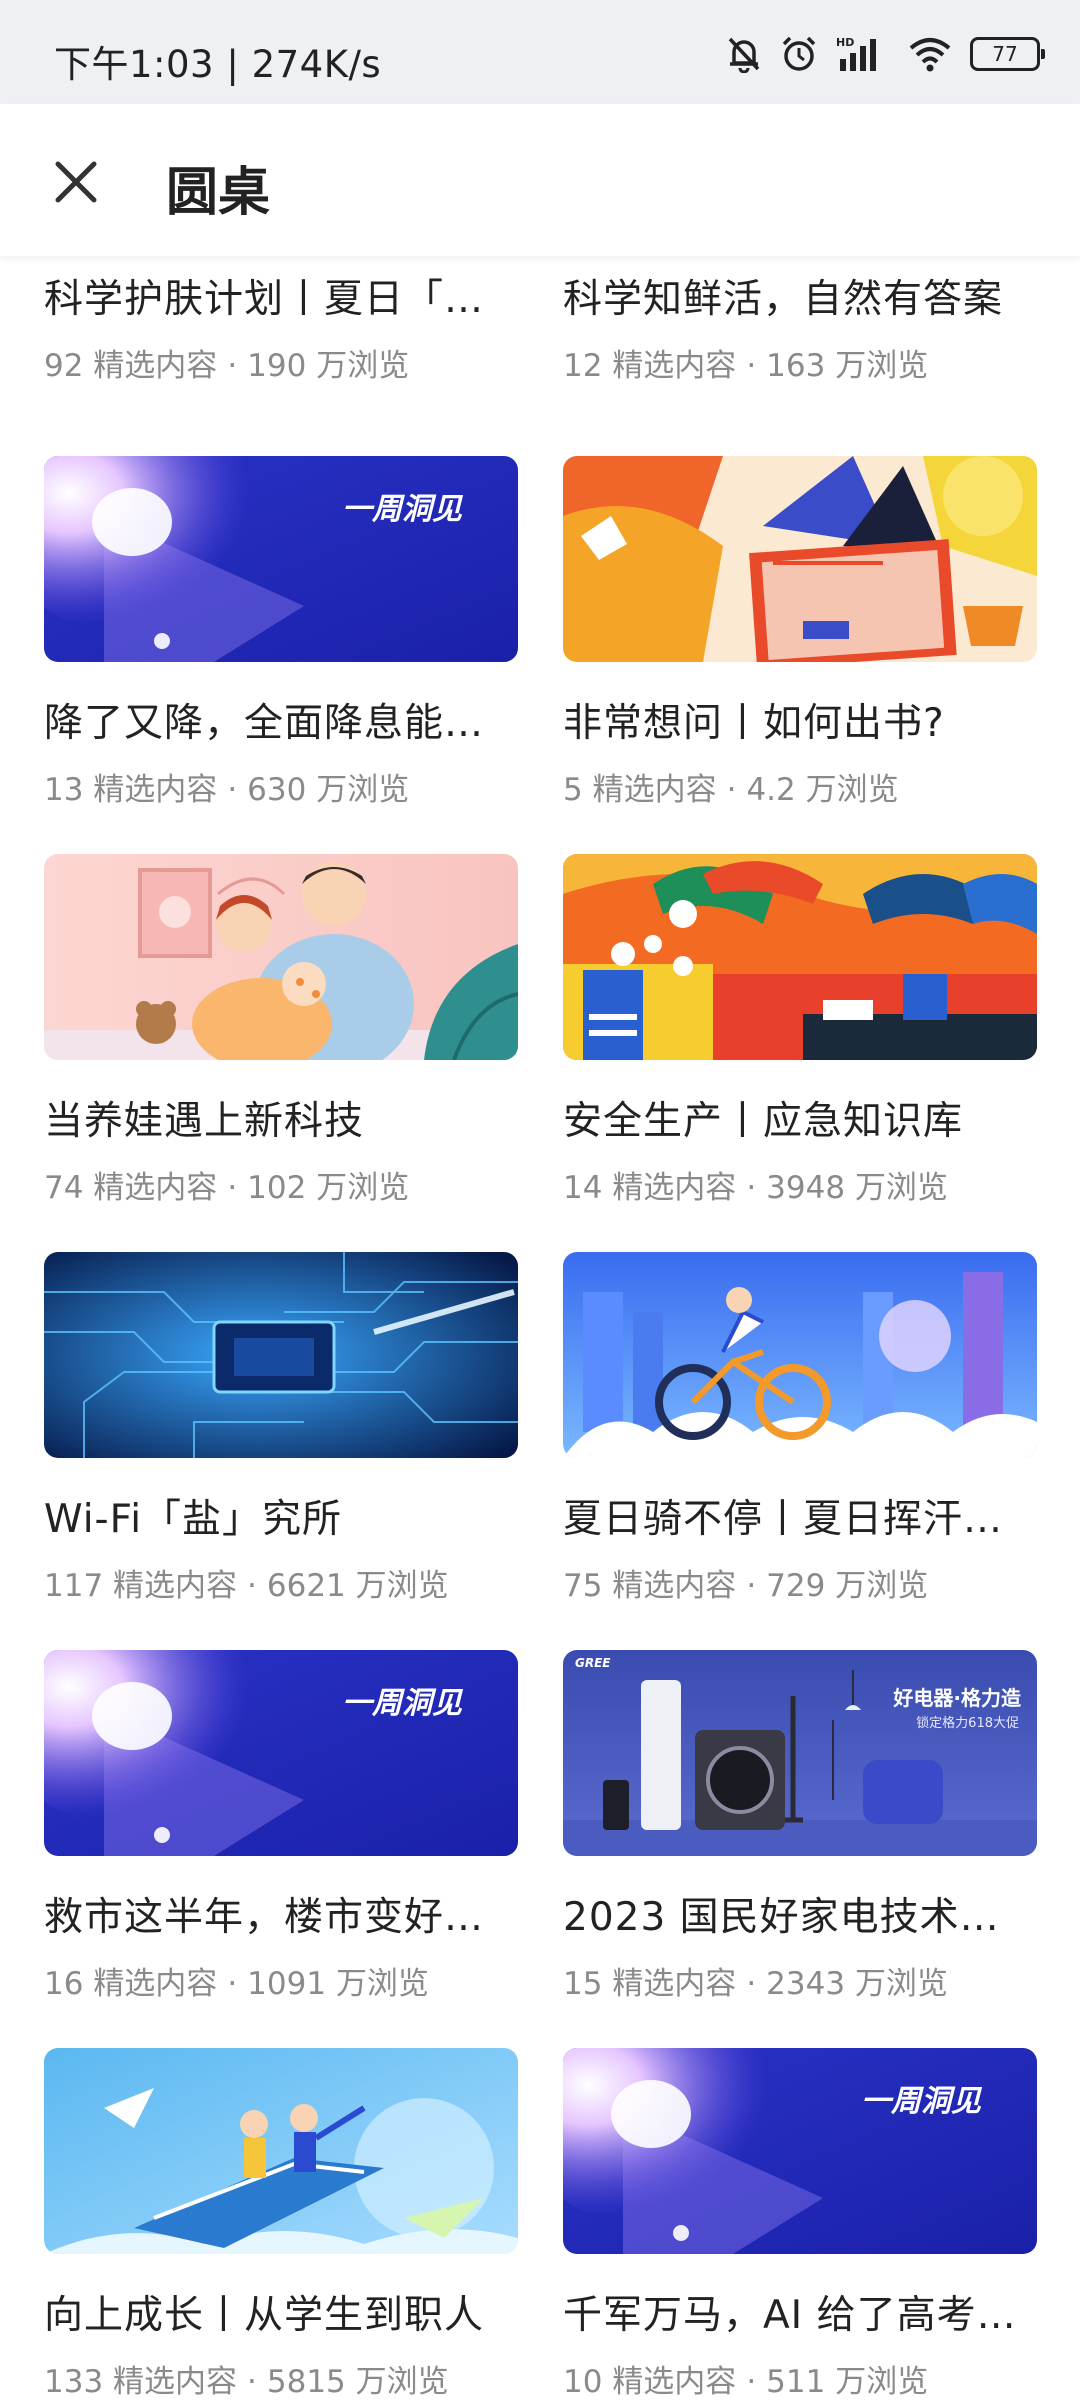 Image resolution: width=1080 pixels, height=2401 pixels. What do you see at coordinates (1007, 54) in the screenshot?
I see `battery-icon: 77` at bounding box center [1007, 54].